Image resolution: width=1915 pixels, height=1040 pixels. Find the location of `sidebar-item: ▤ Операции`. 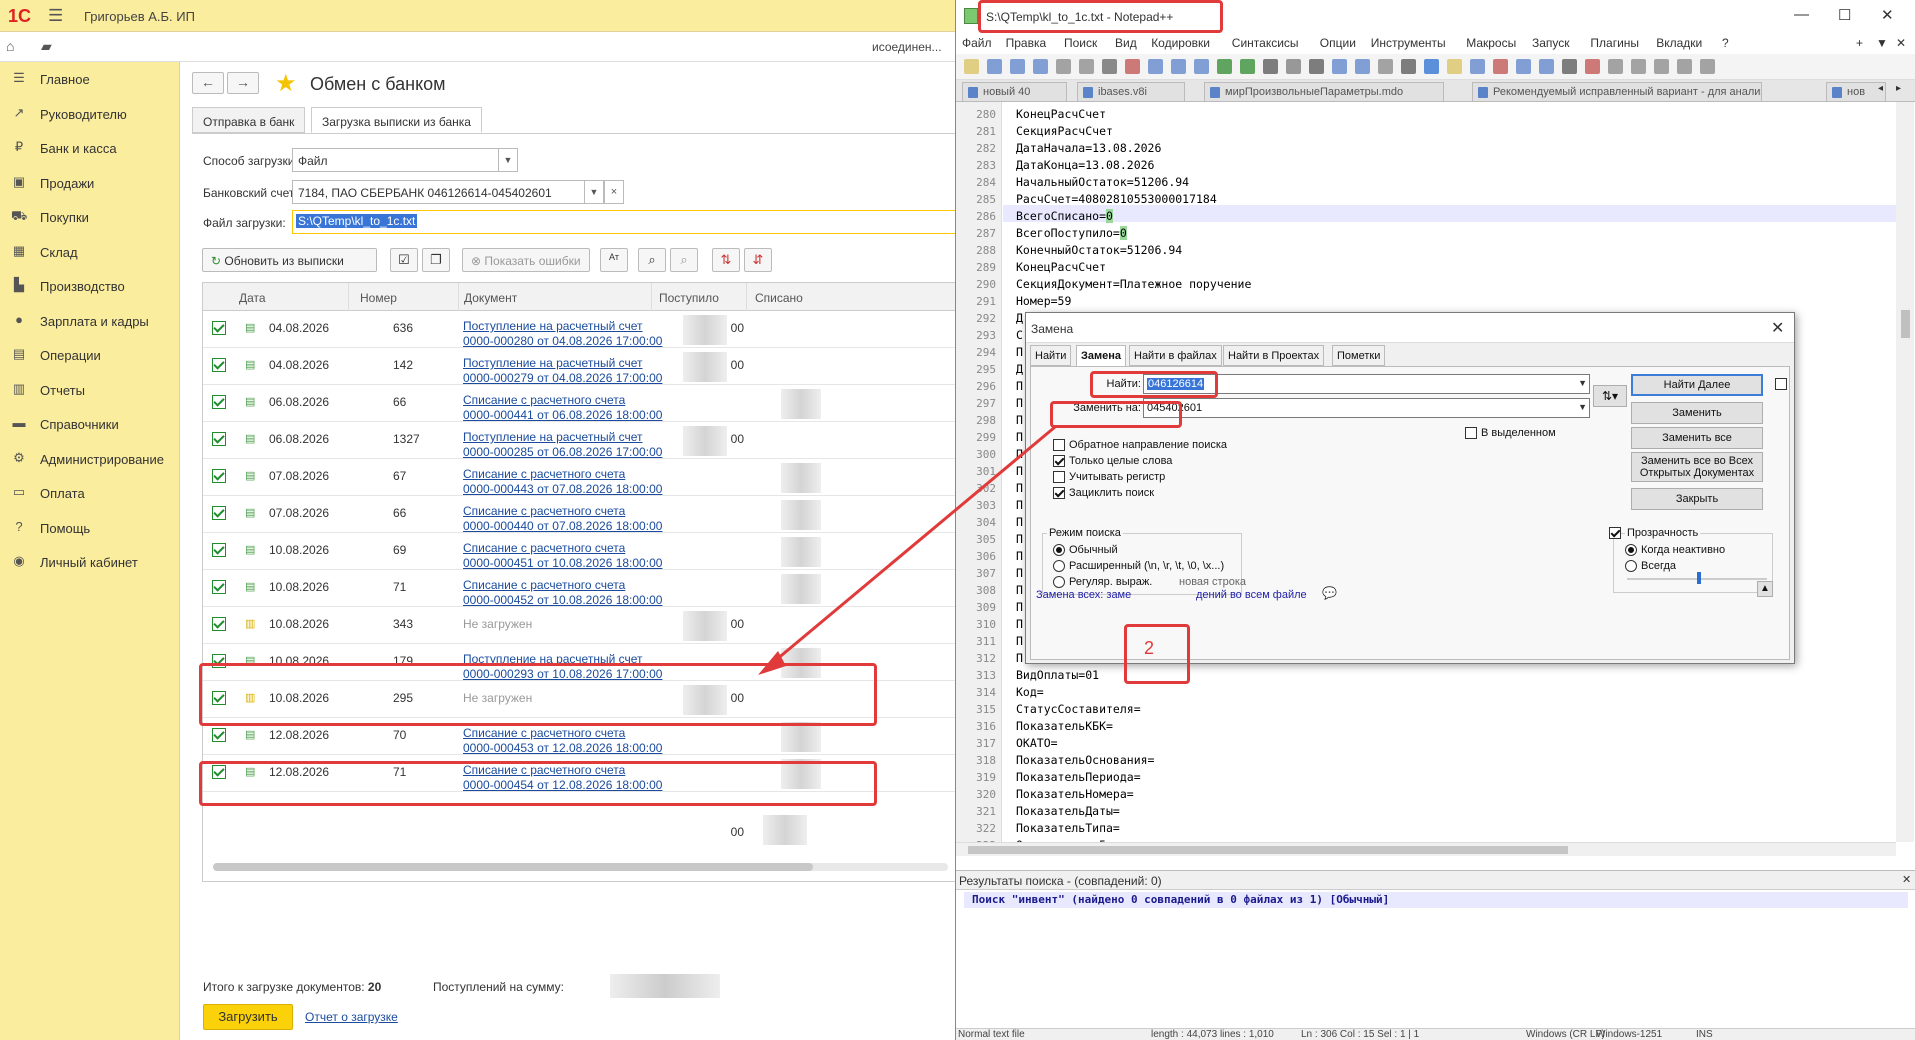

sidebar-item: ▤ Операции is located at coordinates (90, 355).